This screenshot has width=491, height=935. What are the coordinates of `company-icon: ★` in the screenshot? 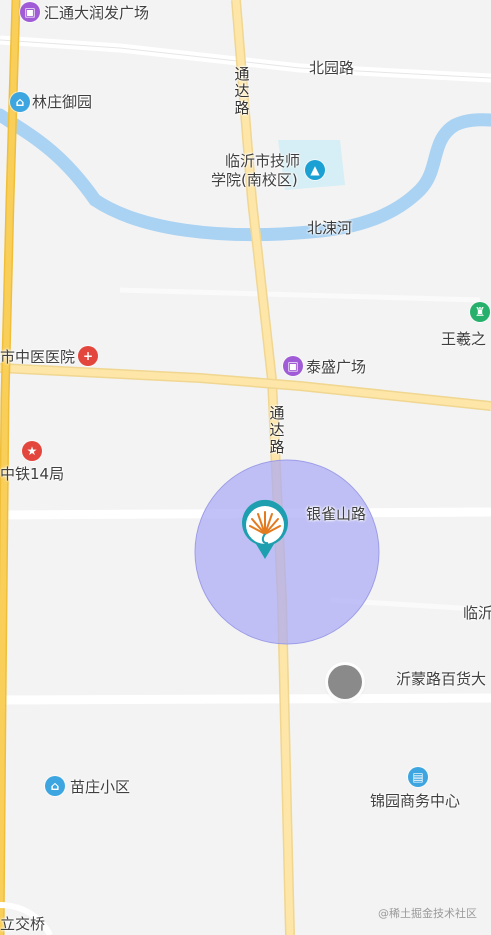 It's located at (32, 451).